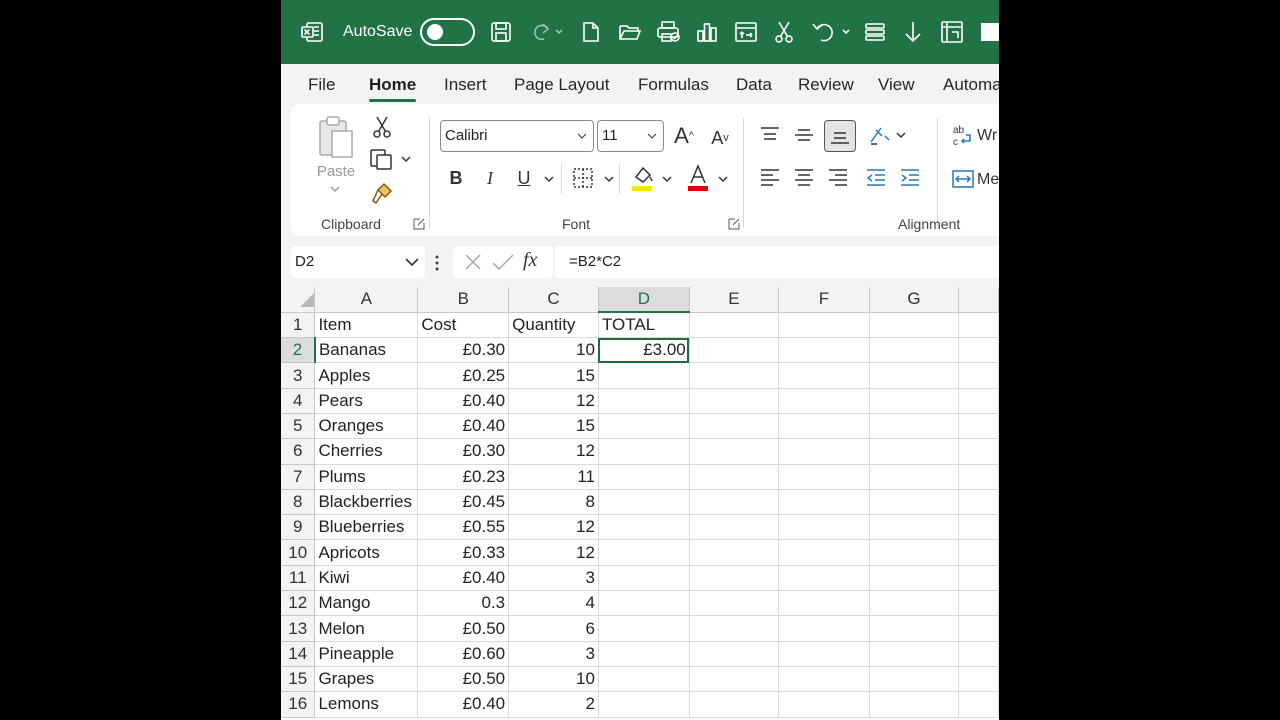  What do you see at coordinates (366, 502) in the screenshot?
I see `cell-a8: Blackberries` at bounding box center [366, 502].